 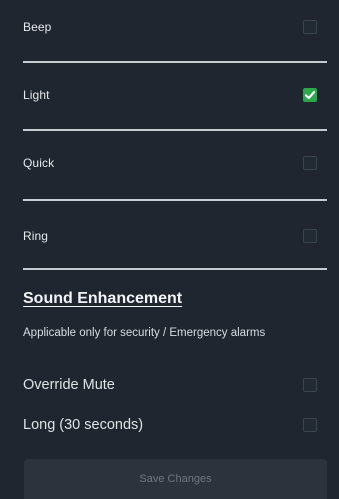 What do you see at coordinates (169, 27) in the screenshot?
I see `option-beep: Beep` at bounding box center [169, 27].